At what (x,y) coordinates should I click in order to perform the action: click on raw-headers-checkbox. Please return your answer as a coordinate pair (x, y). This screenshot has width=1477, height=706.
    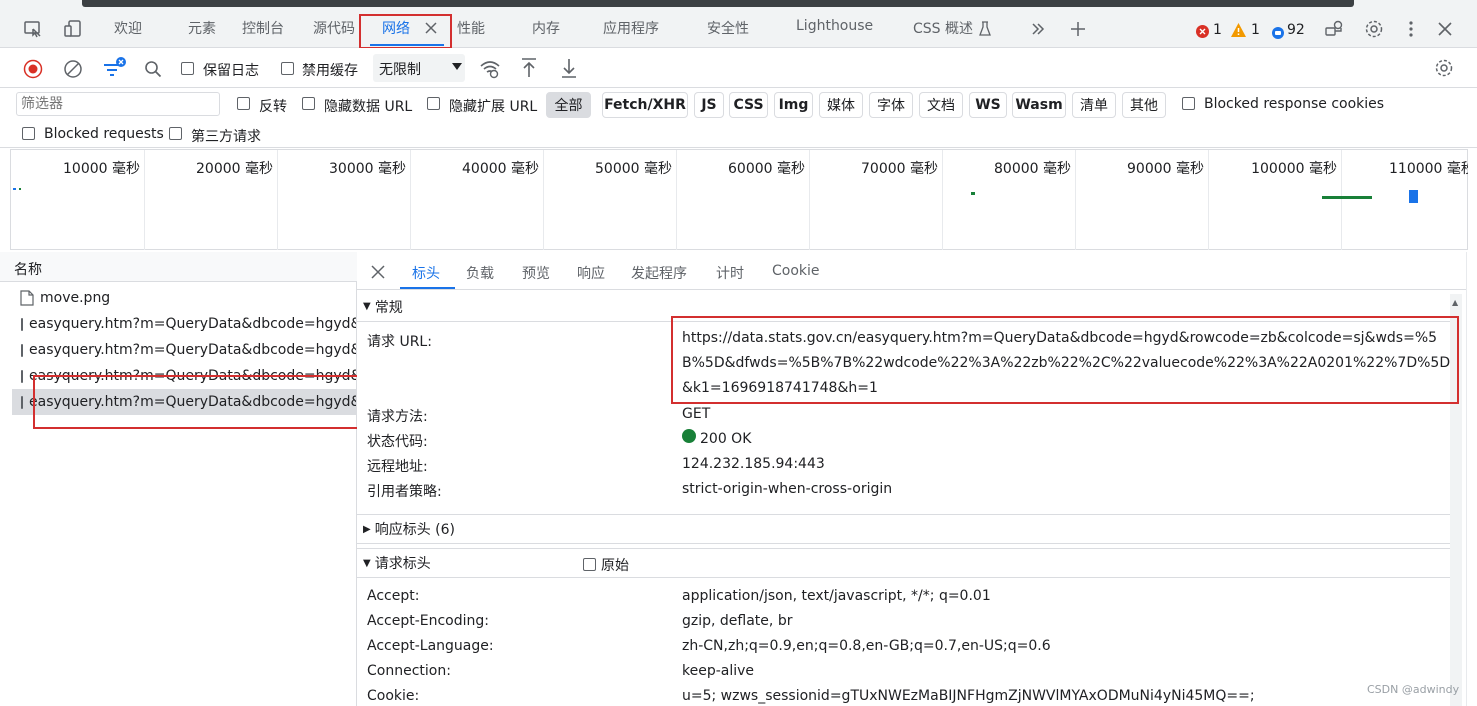
    Looking at the image, I should click on (589, 564).